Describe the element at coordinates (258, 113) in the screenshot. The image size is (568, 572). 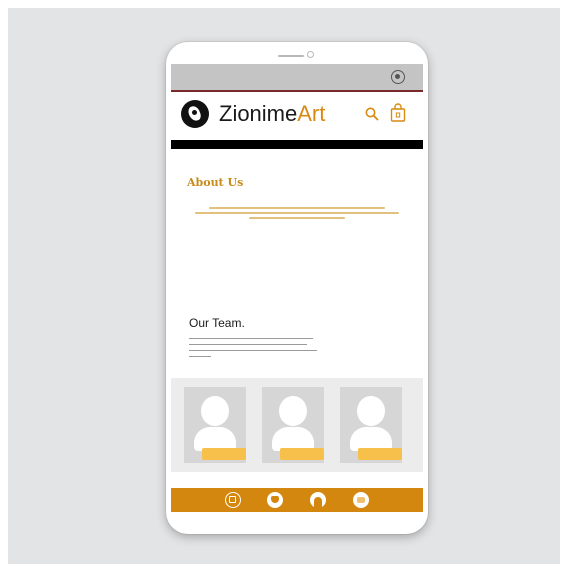
I see `brand-name-primary: Zionime` at that location.